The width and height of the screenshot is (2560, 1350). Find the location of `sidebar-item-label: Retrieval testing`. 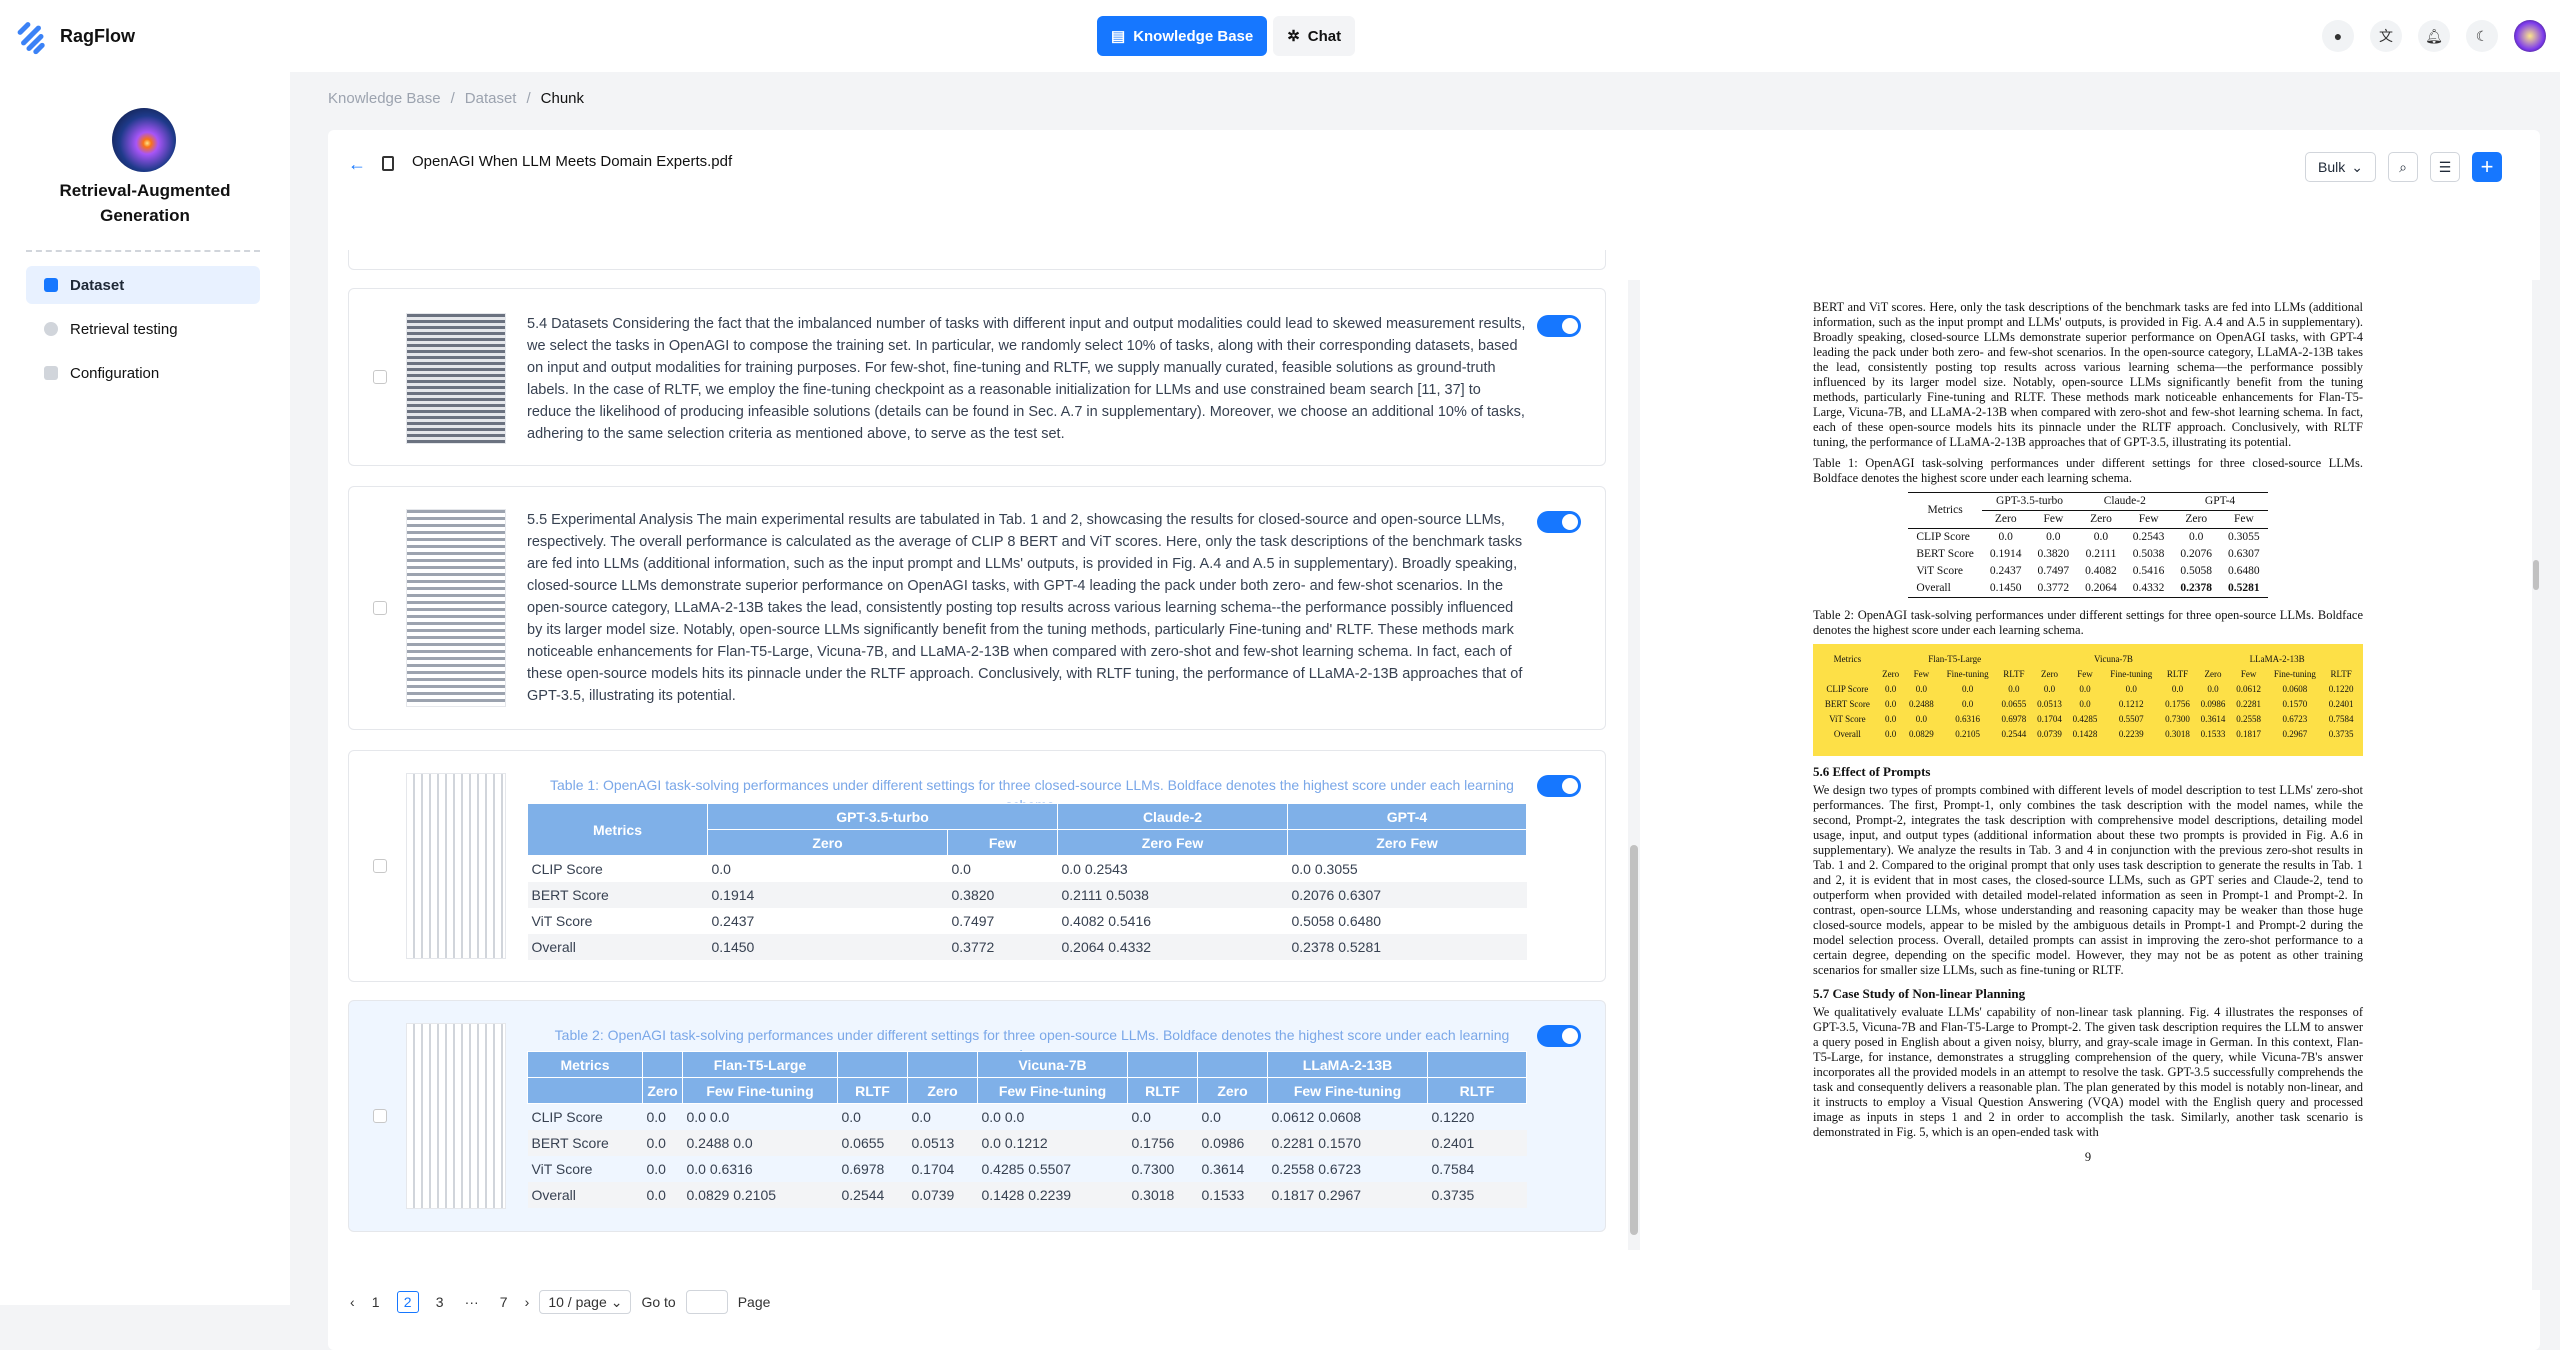

sidebar-item-label: Retrieval testing is located at coordinates (124, 329).